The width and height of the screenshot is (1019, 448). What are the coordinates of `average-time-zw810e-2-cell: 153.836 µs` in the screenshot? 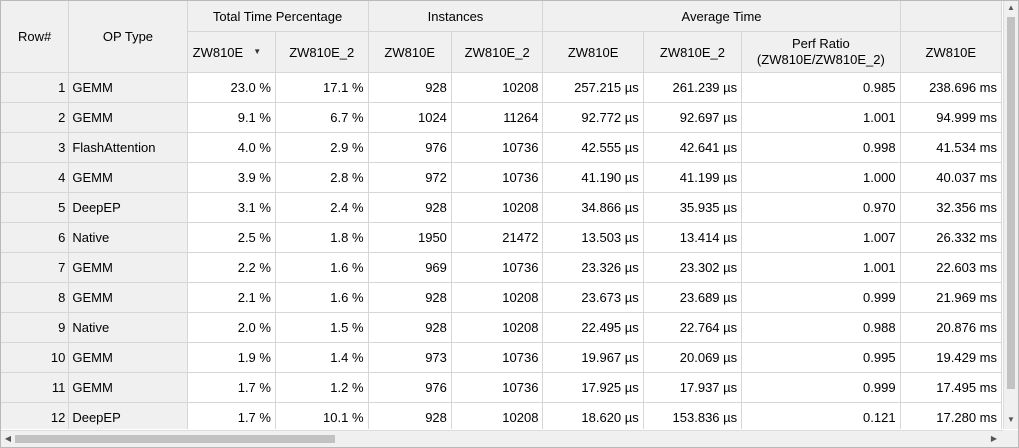 It's located at (692, 415).